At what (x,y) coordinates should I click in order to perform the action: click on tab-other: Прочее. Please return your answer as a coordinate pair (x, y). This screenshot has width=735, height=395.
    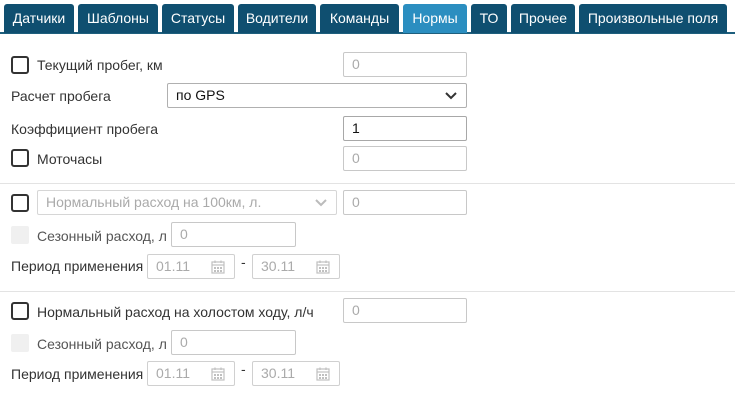
    Looking at the image, I should click on (543, 18).